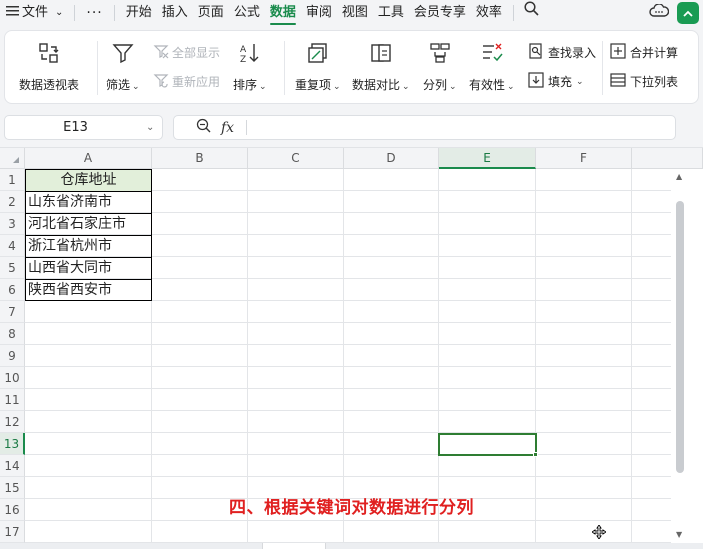  I want to click on table-row: 河北省石家庄市, so click(88, 225).